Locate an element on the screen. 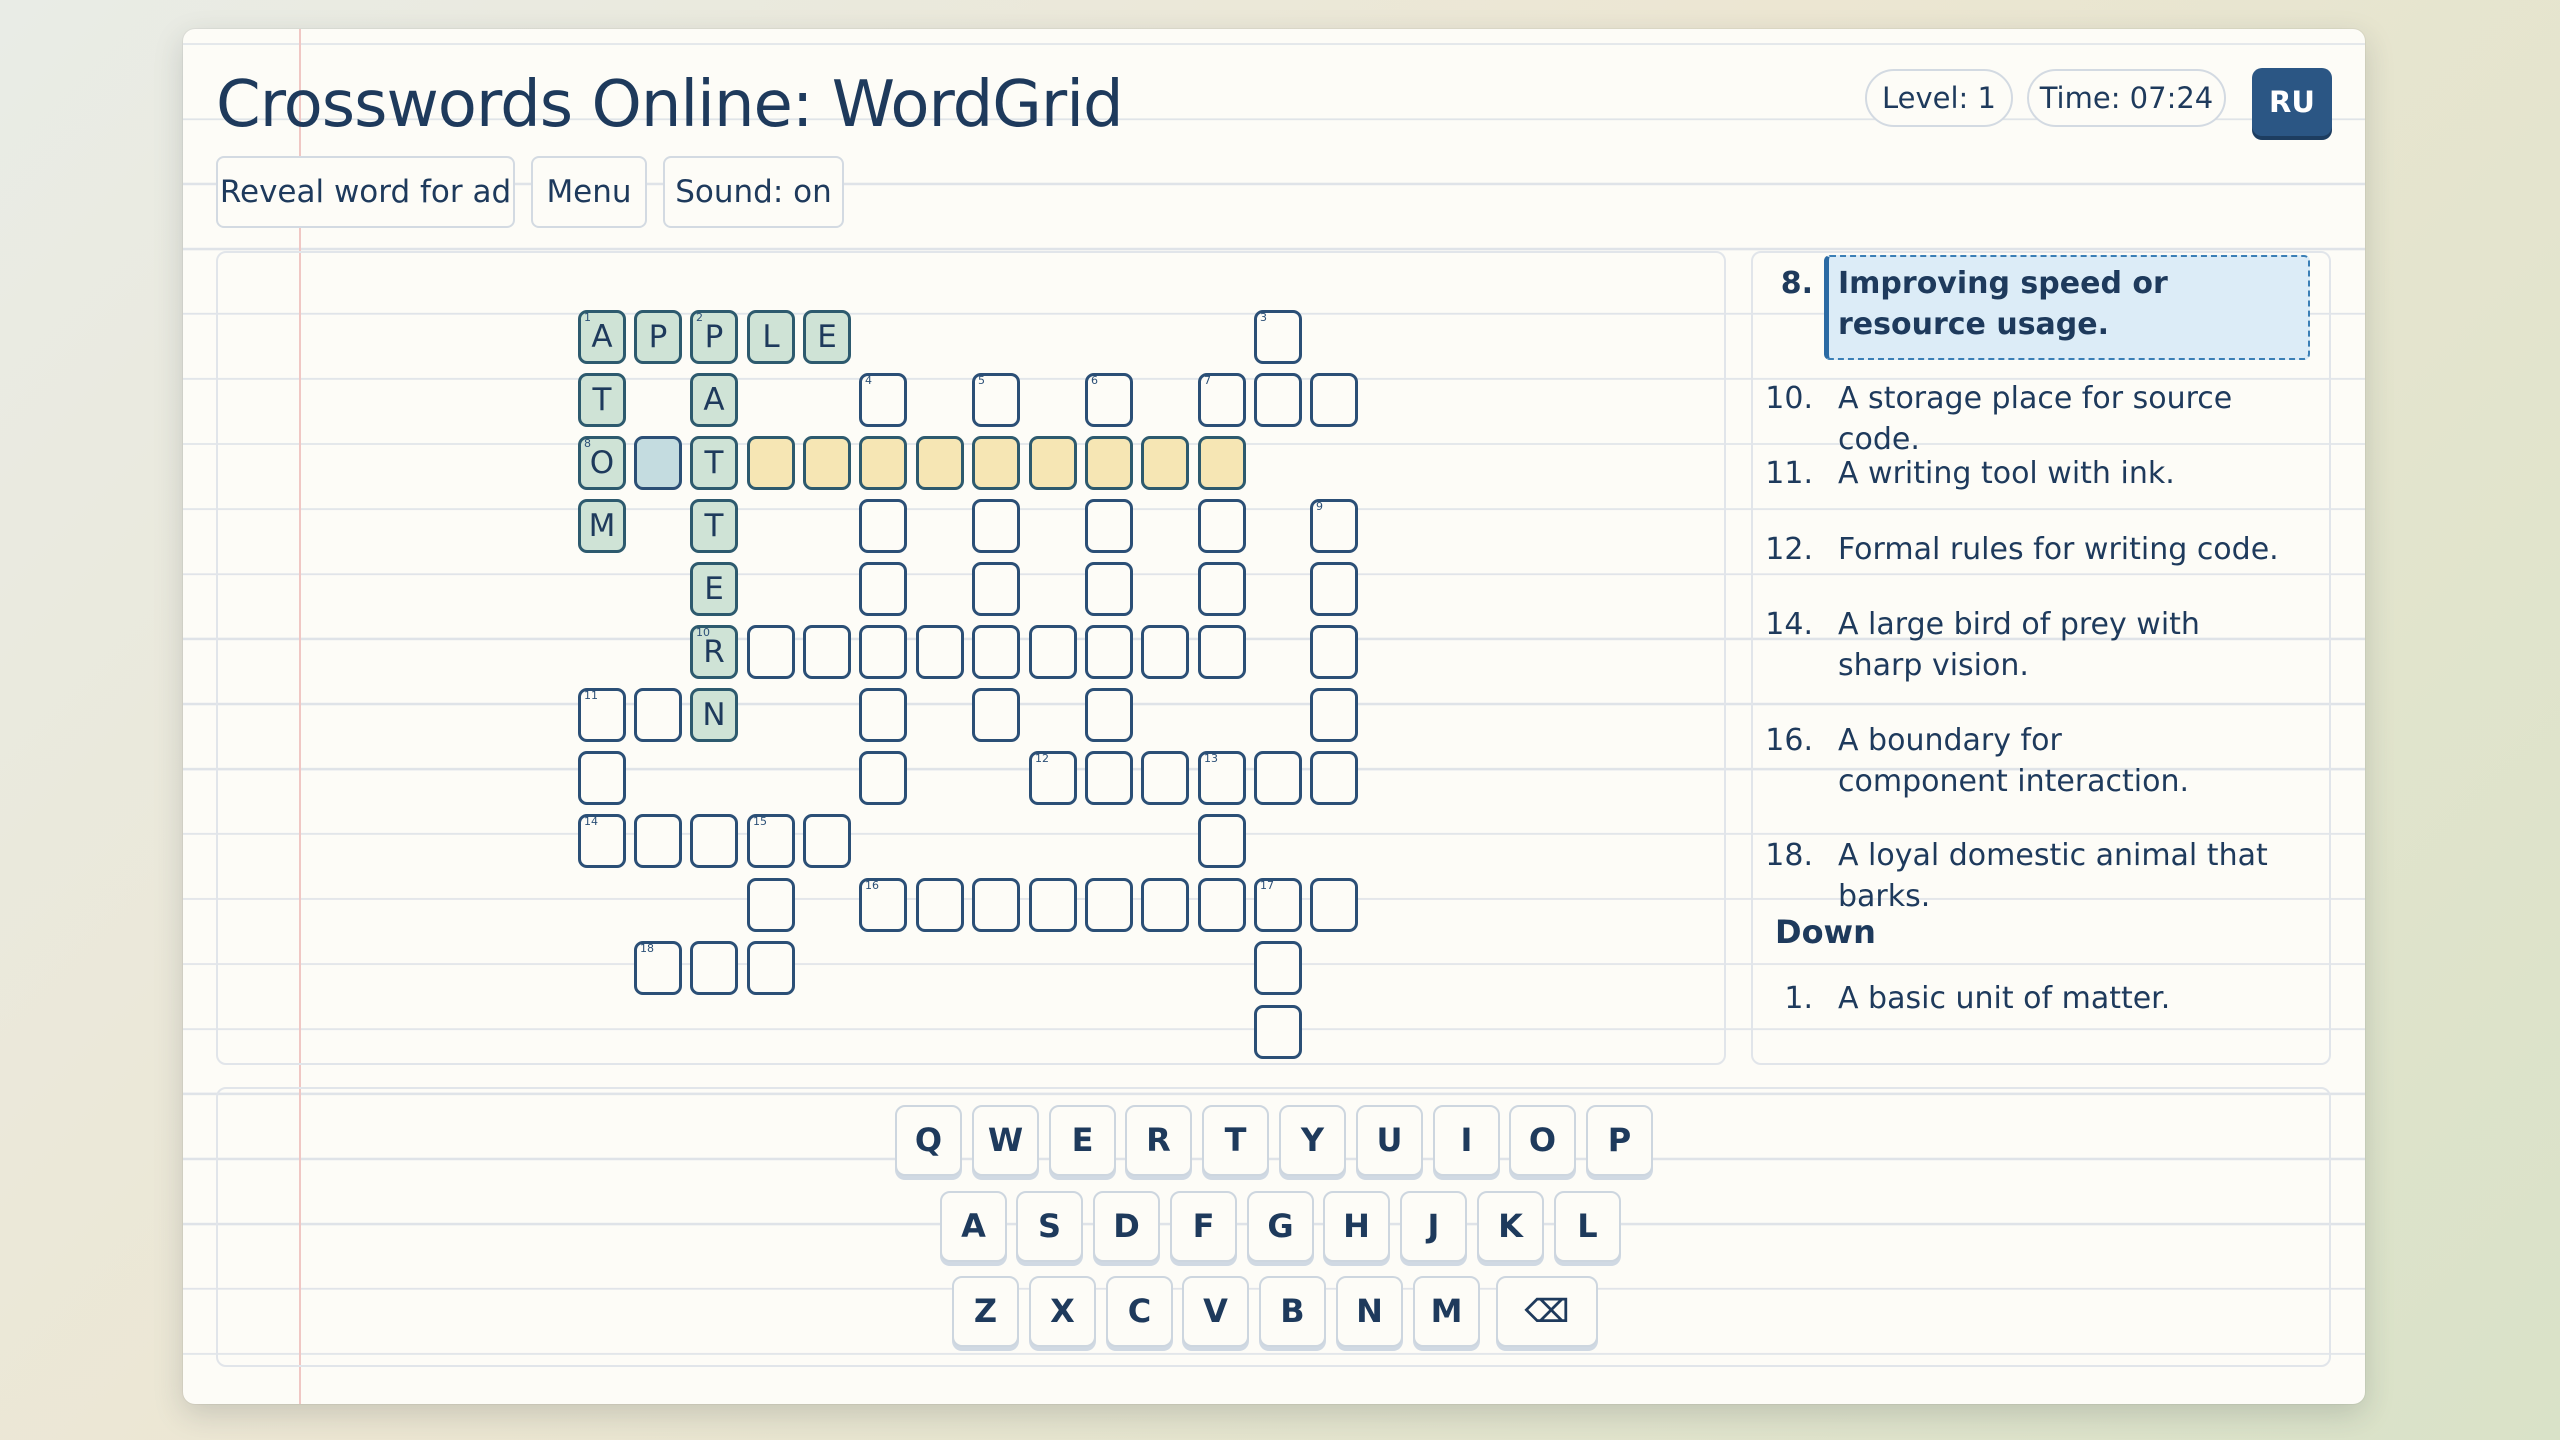 The width and height of the screenshot is (2560, 1440). key-r: R is located at coordinates (1158, 1140).